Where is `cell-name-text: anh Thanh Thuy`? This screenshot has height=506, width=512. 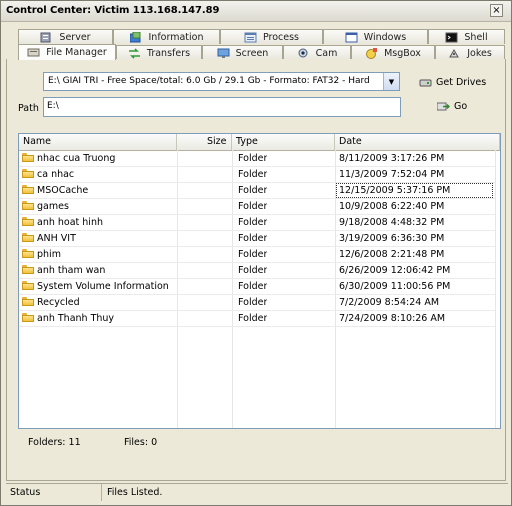
cell-name-text: anh Thanh Thuy is located at coordinates (76, 318).